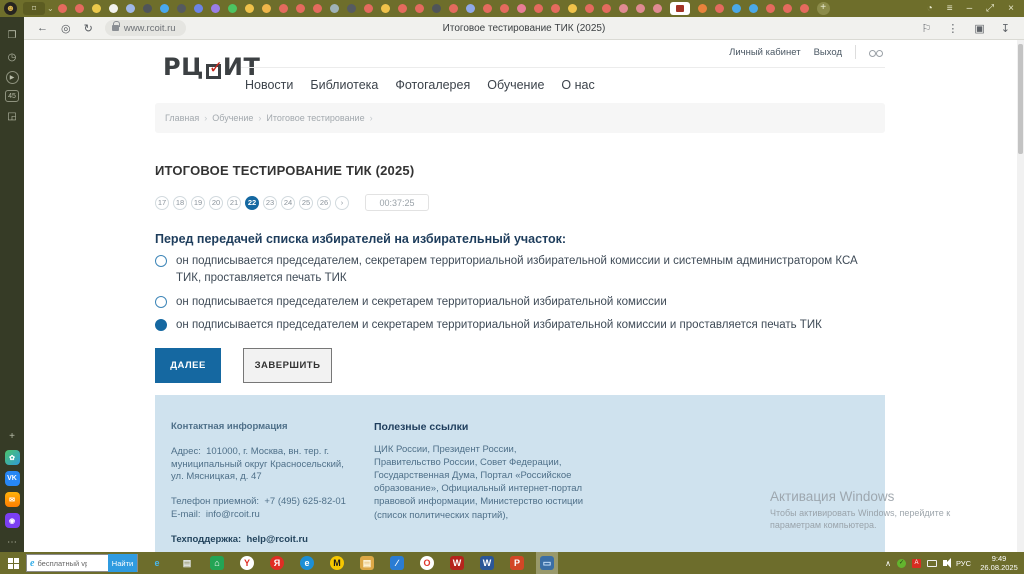 The height and width of the screenshot is (574, 1024). What do you see at coordinates (287, 365) in the screenshot?
I see `finish-button: ЗАВЕРШИТЬ` at bounding box center [287, 365].